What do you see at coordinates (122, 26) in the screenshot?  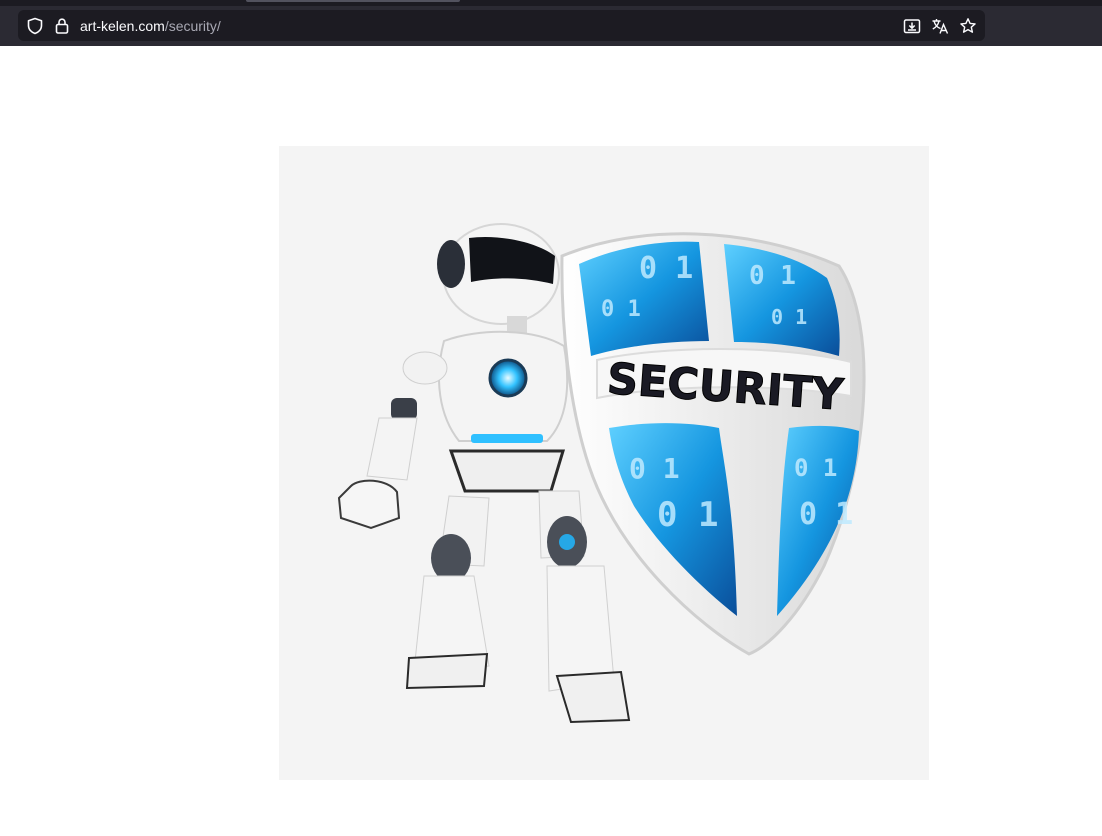 I see `url-domain: art-kelen.com` at bounding box center [122, 26].